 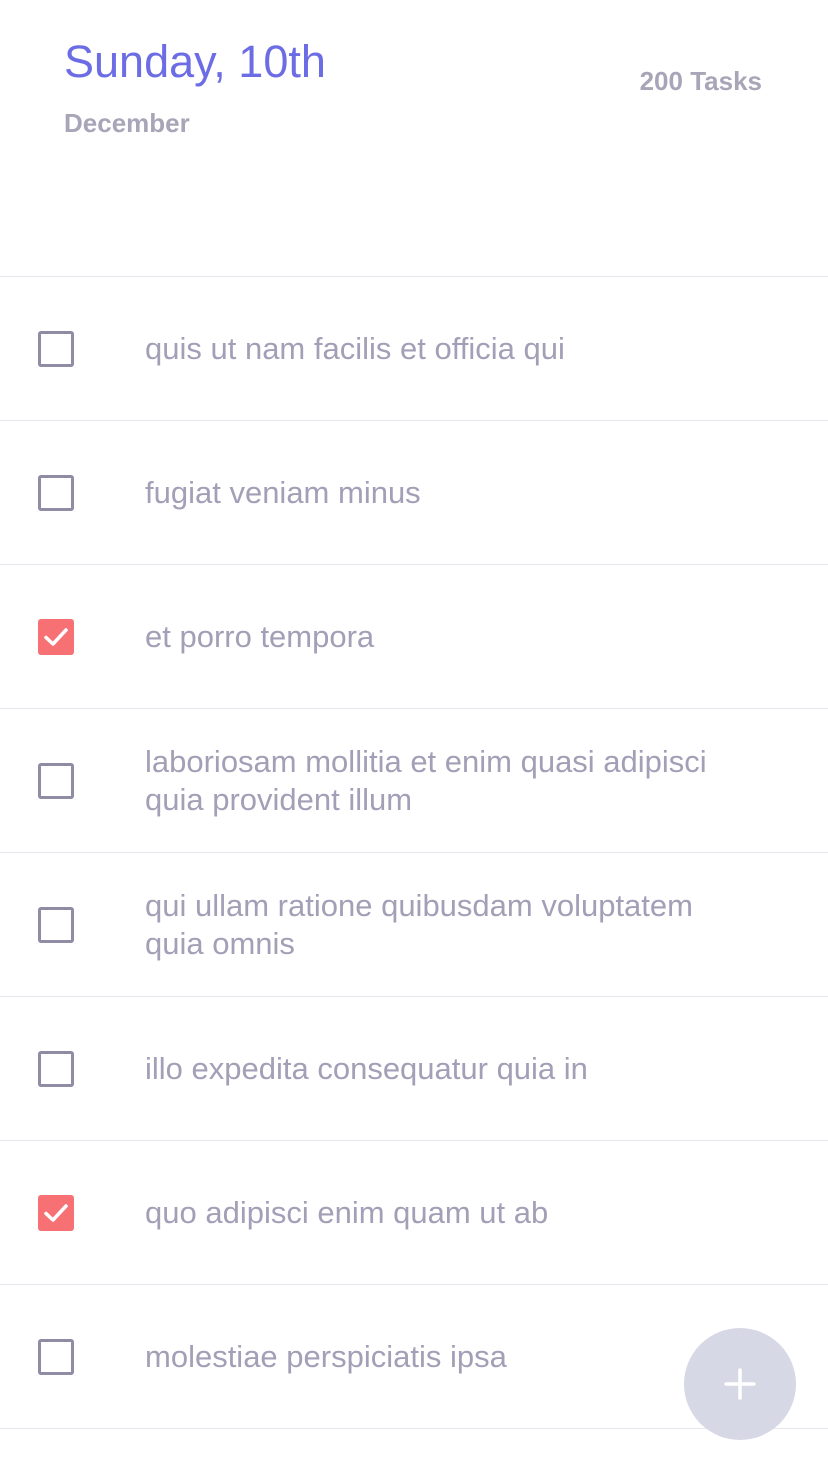 I want to click on task-text: illo expedita consequatur quia in, so click(x=446, y=1069).